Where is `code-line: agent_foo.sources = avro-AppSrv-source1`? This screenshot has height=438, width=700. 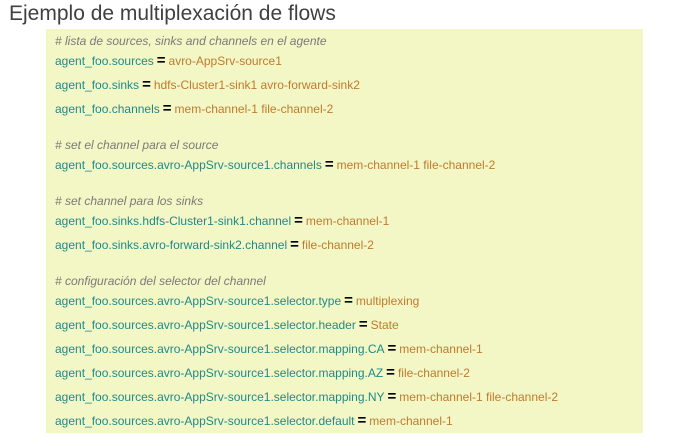 code-line: agent_foo.sources = avro-AppSrv-source1 is located at coordinates (168, 61).